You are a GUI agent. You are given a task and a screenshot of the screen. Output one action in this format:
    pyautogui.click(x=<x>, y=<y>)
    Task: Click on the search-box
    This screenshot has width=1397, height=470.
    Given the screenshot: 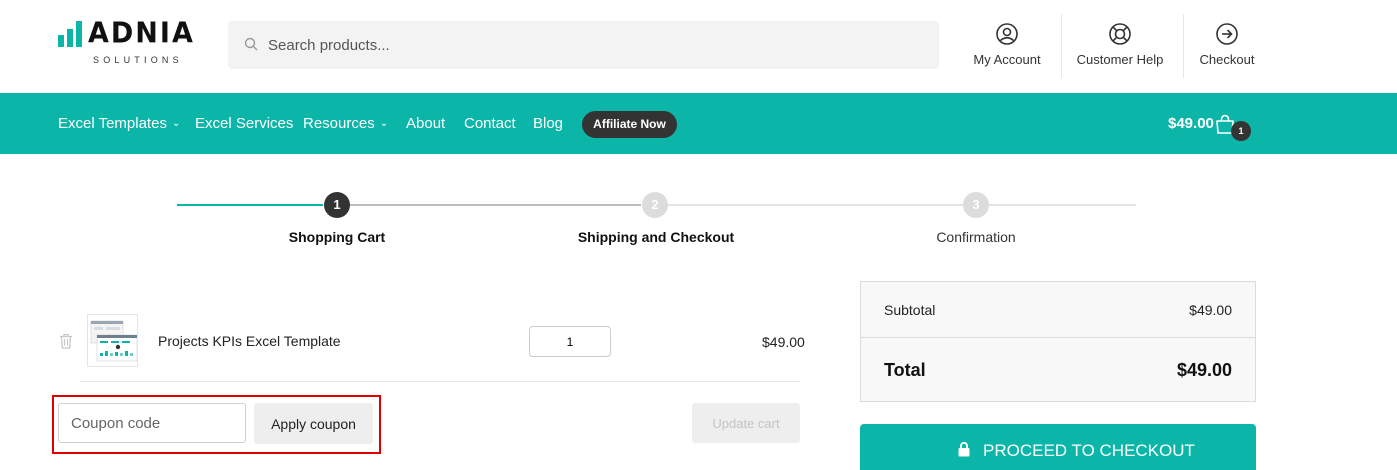 What is the action you would take?
    pyautogui.click(x=583, y=45)
    